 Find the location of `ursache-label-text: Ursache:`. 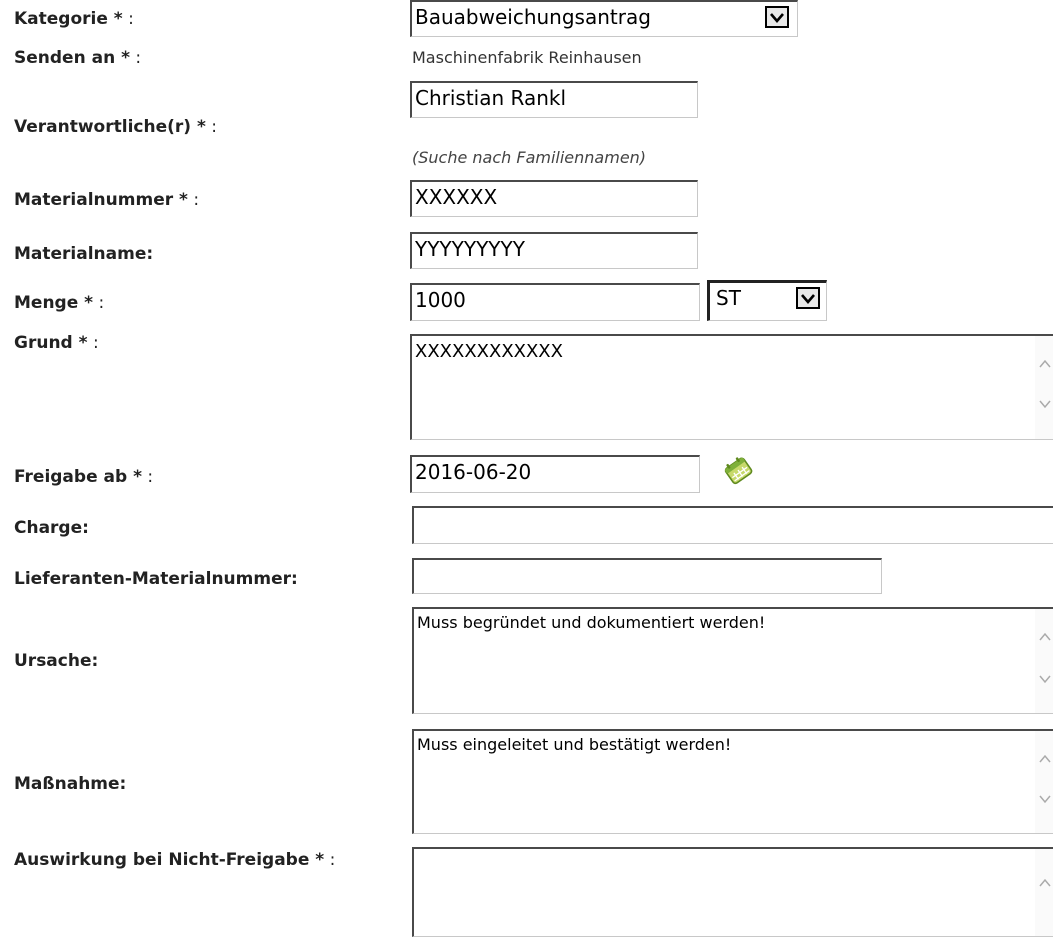

ursache-label-text: Ursache: is located at coordinates (56, 661).